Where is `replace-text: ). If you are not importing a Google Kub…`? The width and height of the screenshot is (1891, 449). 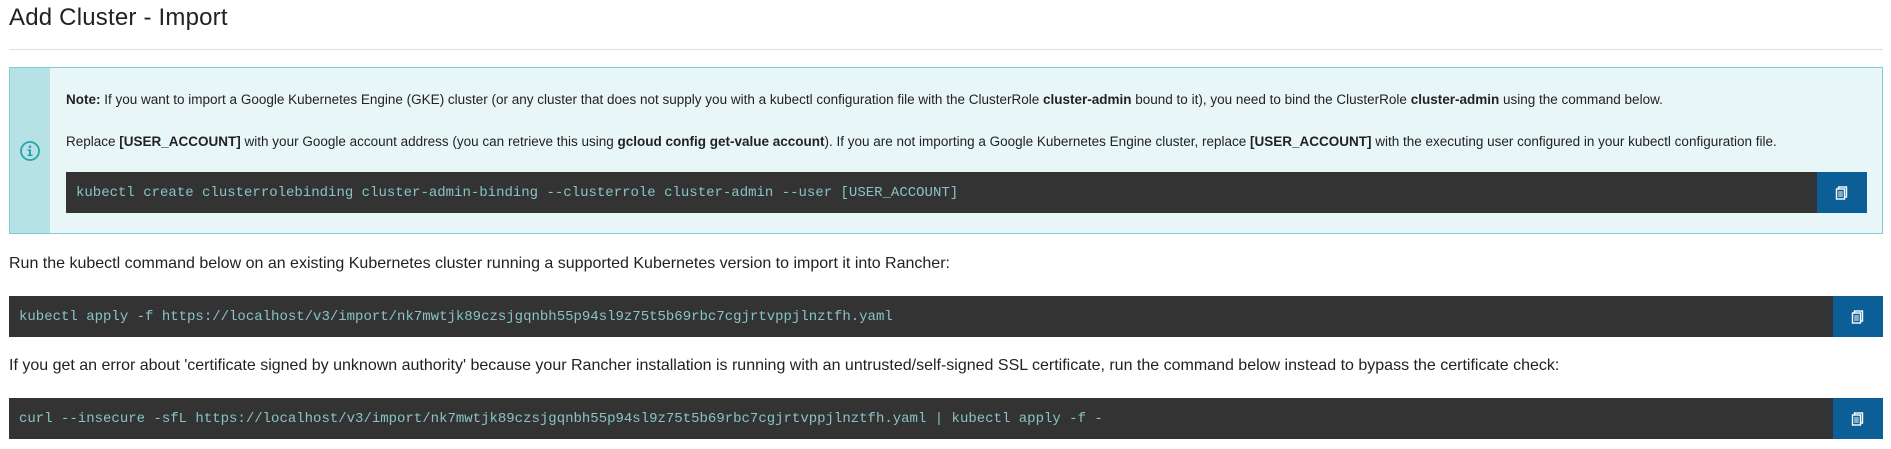 replace-text: ). If you are not importing a Google Kub… is located at coordinates (1037, 141).